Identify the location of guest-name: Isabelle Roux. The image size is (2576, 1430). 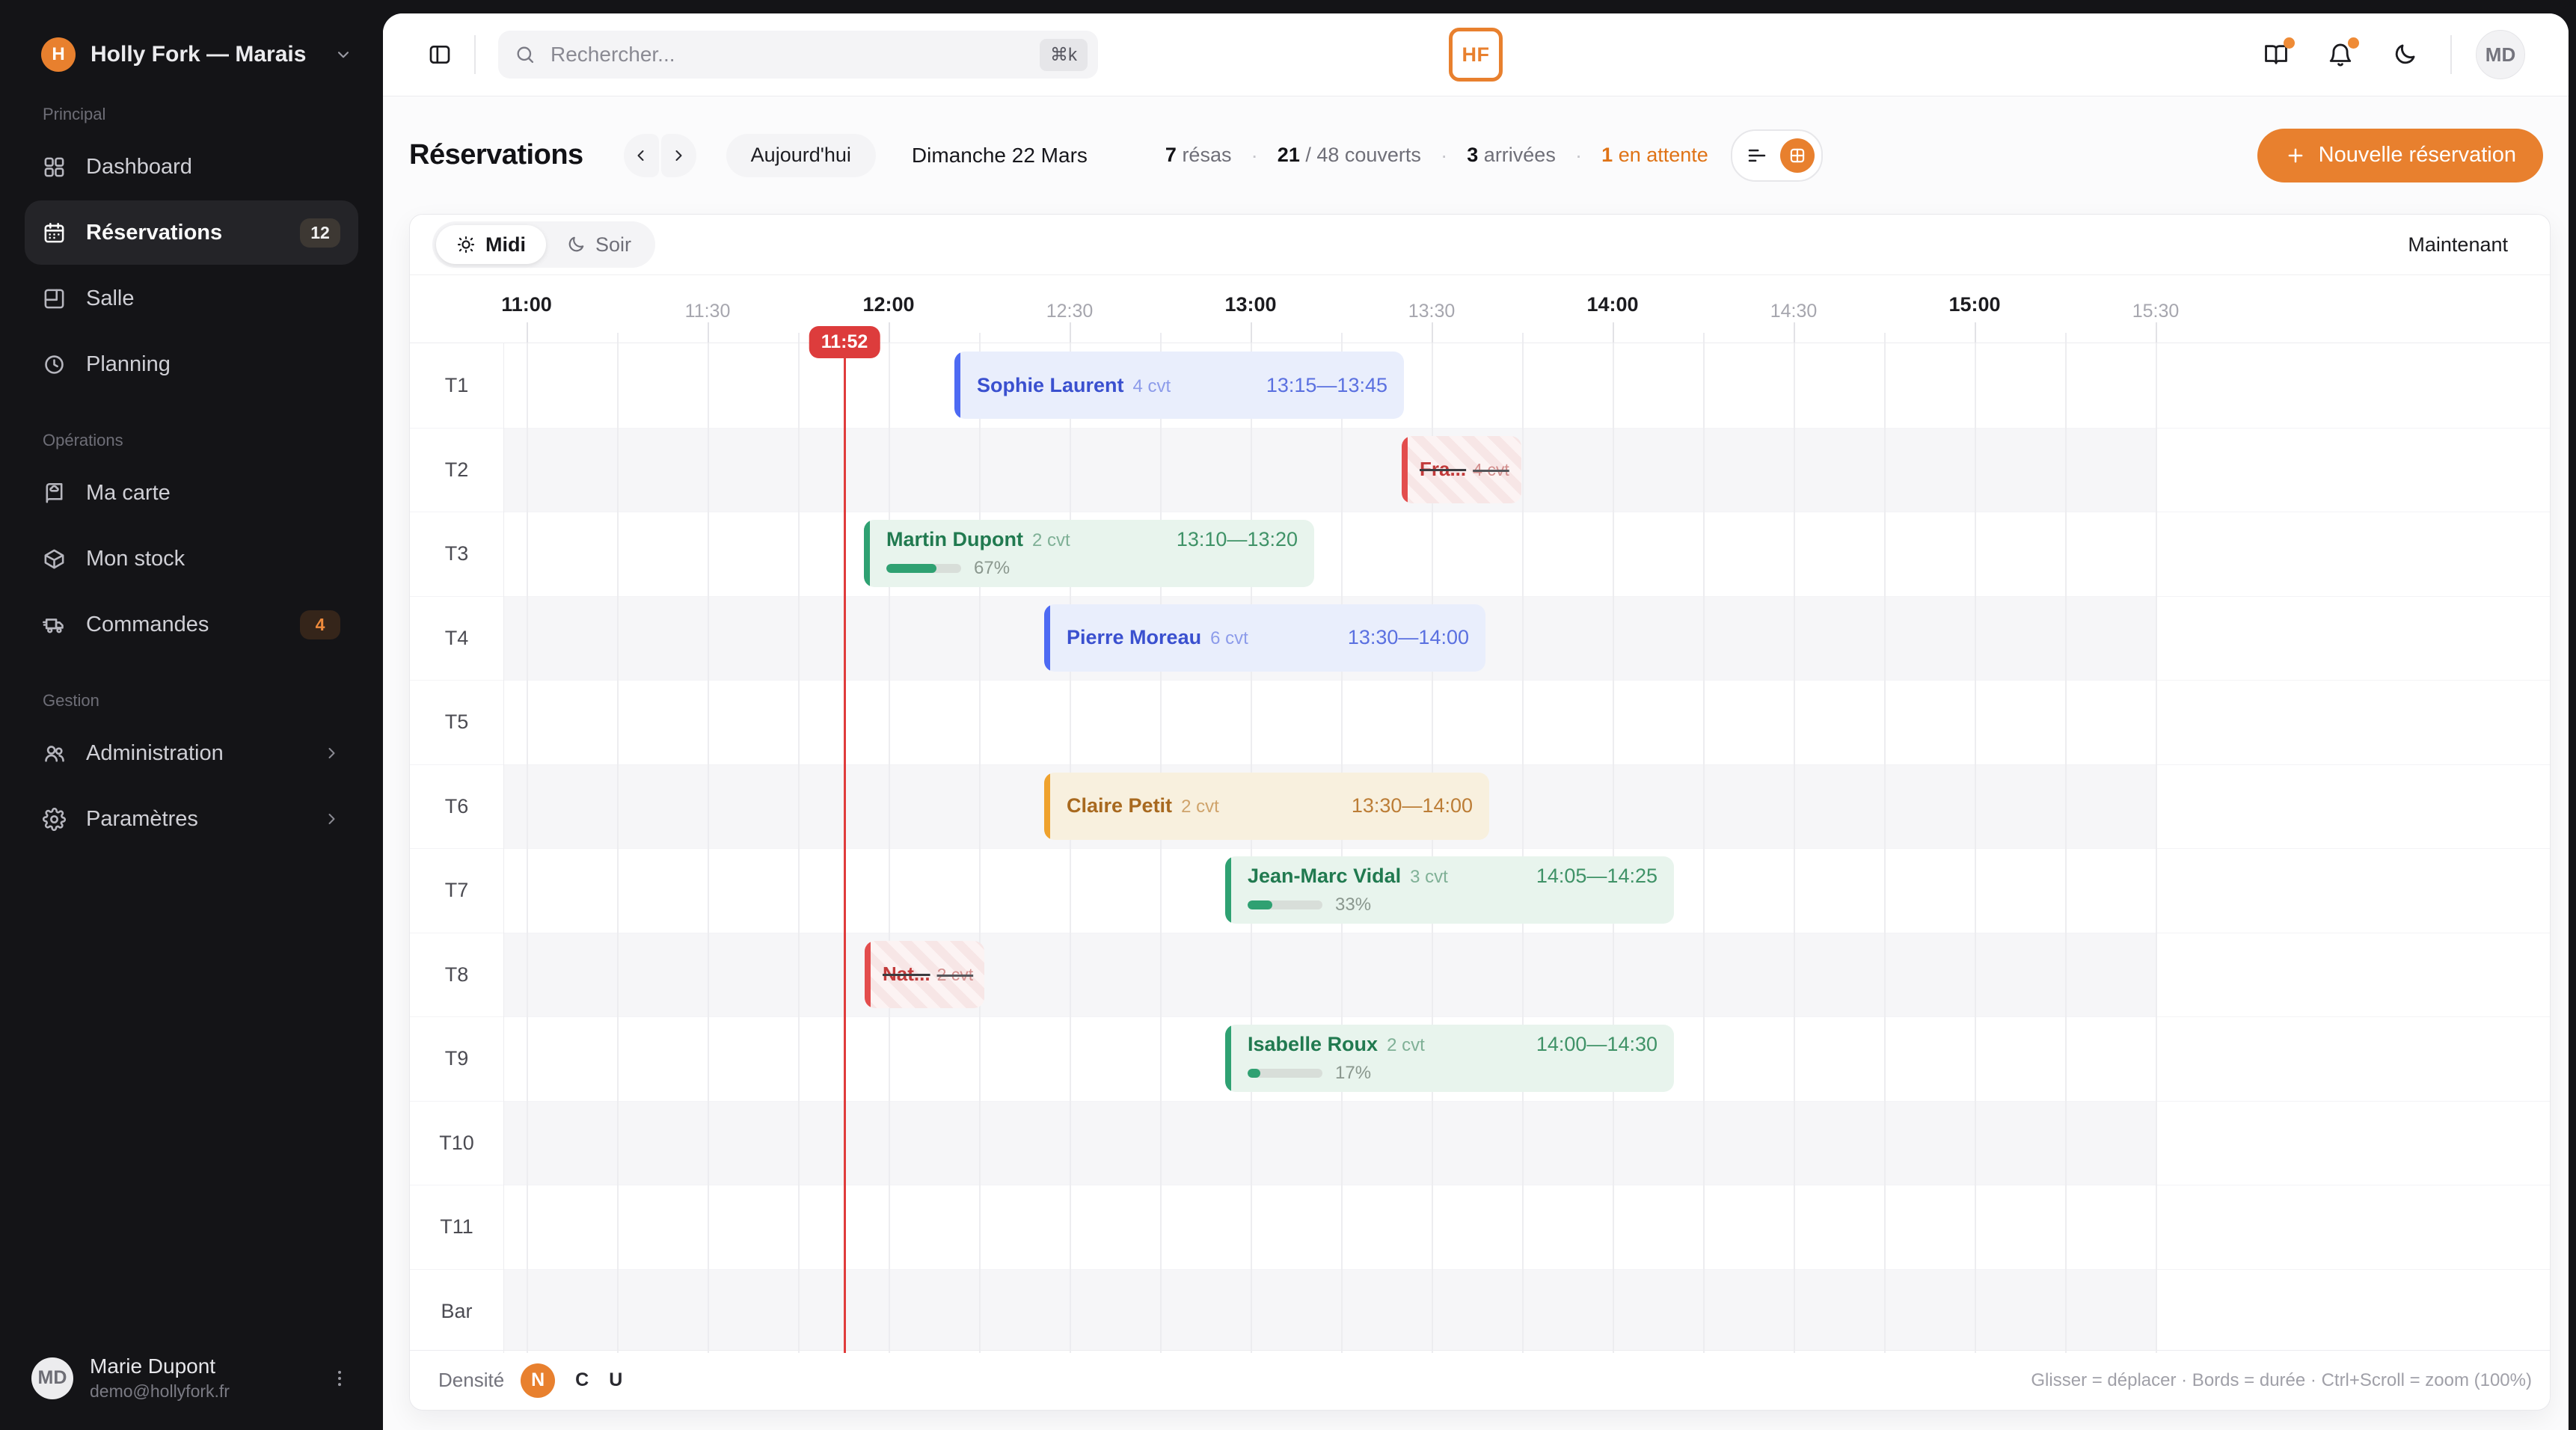
(1313, 1044).